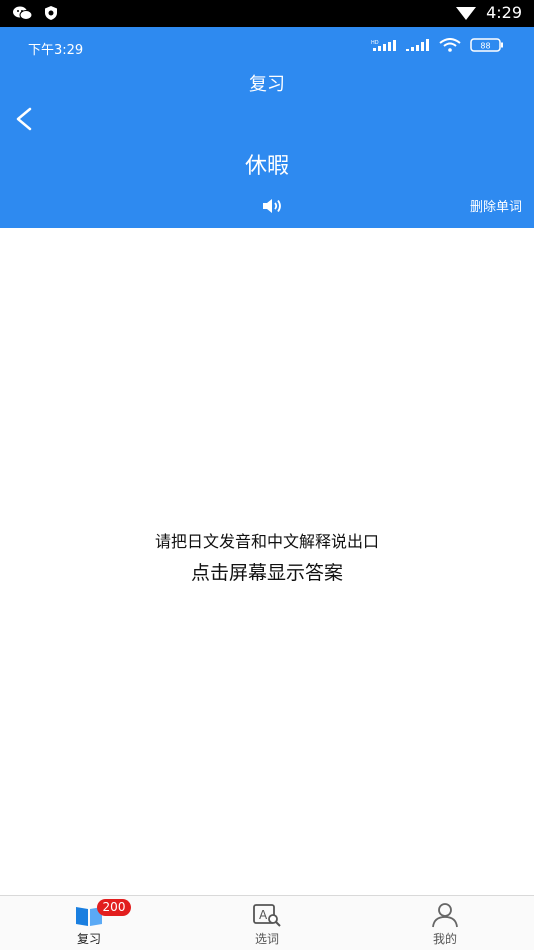 The image size is (534, 950). I want to click on bottom-tab-bar: 200 复习 A 选词 我的, so click(267, 922).